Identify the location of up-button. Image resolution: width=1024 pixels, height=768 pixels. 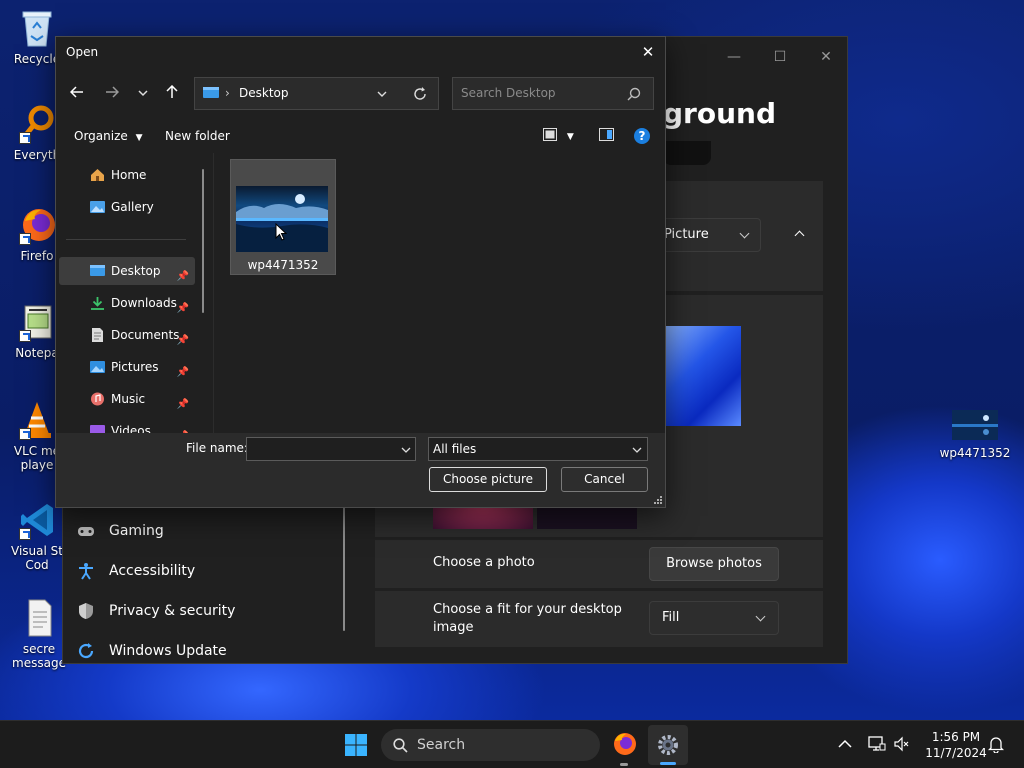
(172, 94).